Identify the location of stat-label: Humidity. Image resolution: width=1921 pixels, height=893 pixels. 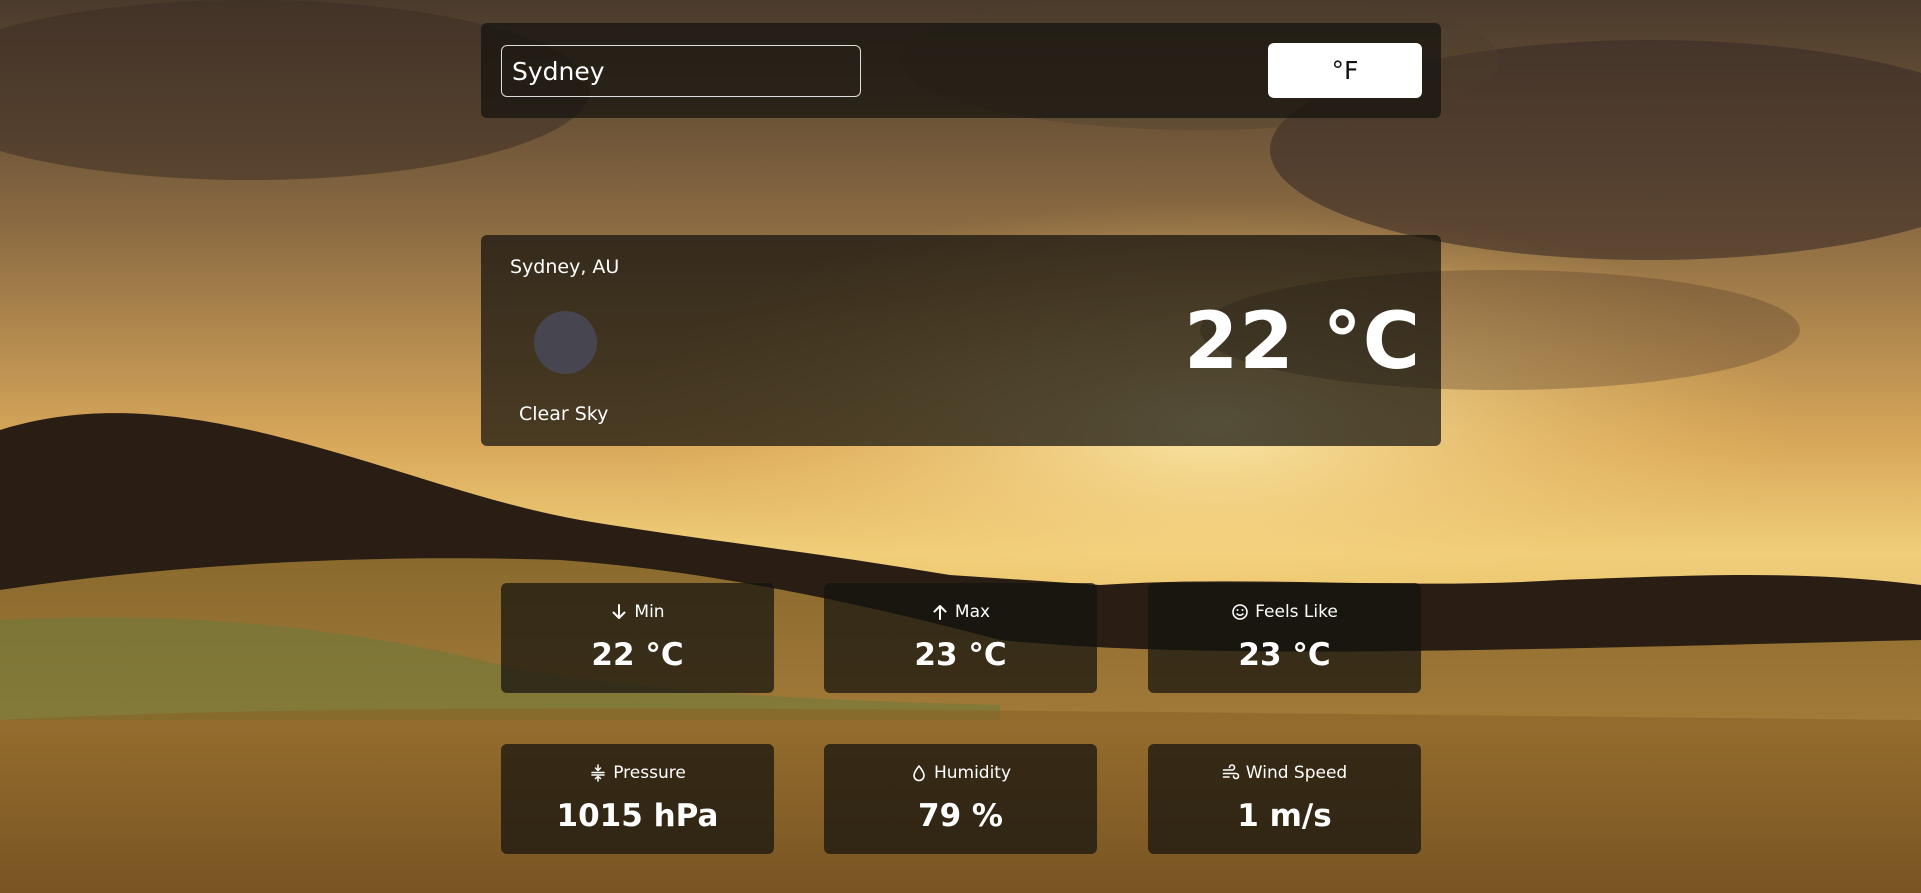
(972, 773).